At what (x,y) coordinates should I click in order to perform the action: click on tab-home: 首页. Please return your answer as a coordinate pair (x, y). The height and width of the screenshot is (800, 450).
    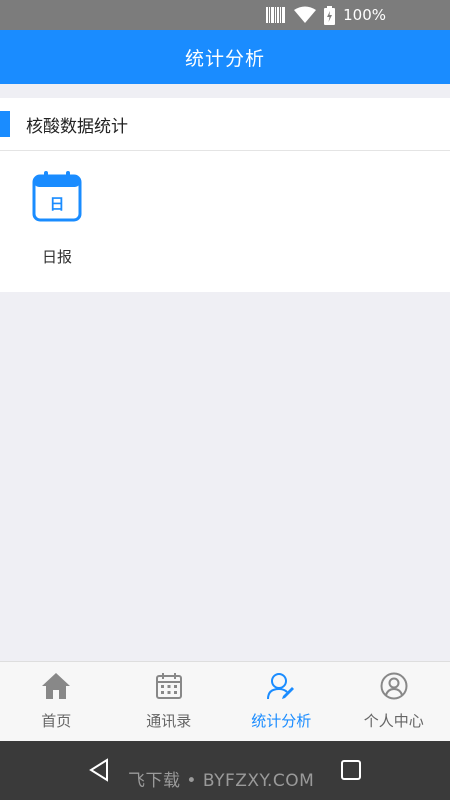
    Looking at the image, I should click on (56, 701).